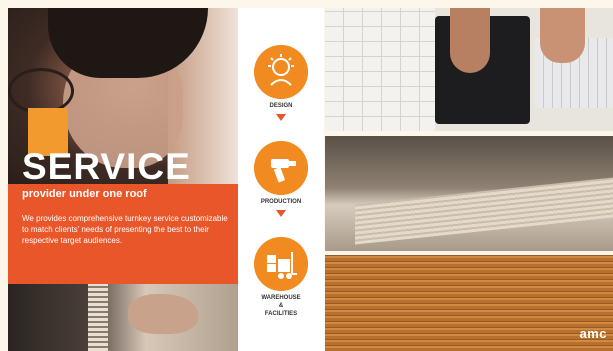 The width and height of the screenshot is (613, 351). What do you see at coordinates (84, 194) in the screenshot?
I see `hero-subtitle: provider under one roof` at bounding box center [84, 194].